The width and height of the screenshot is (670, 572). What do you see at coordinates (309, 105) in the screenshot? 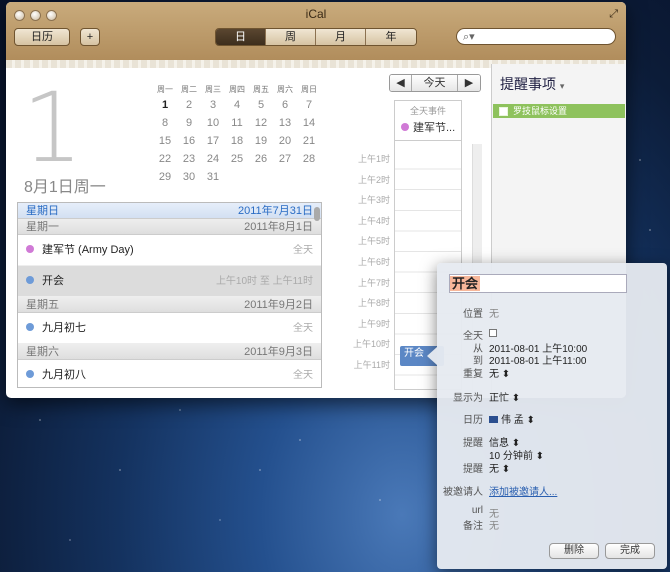
I see `mini-calendar-day: 7` at bounding box center [309, 105].